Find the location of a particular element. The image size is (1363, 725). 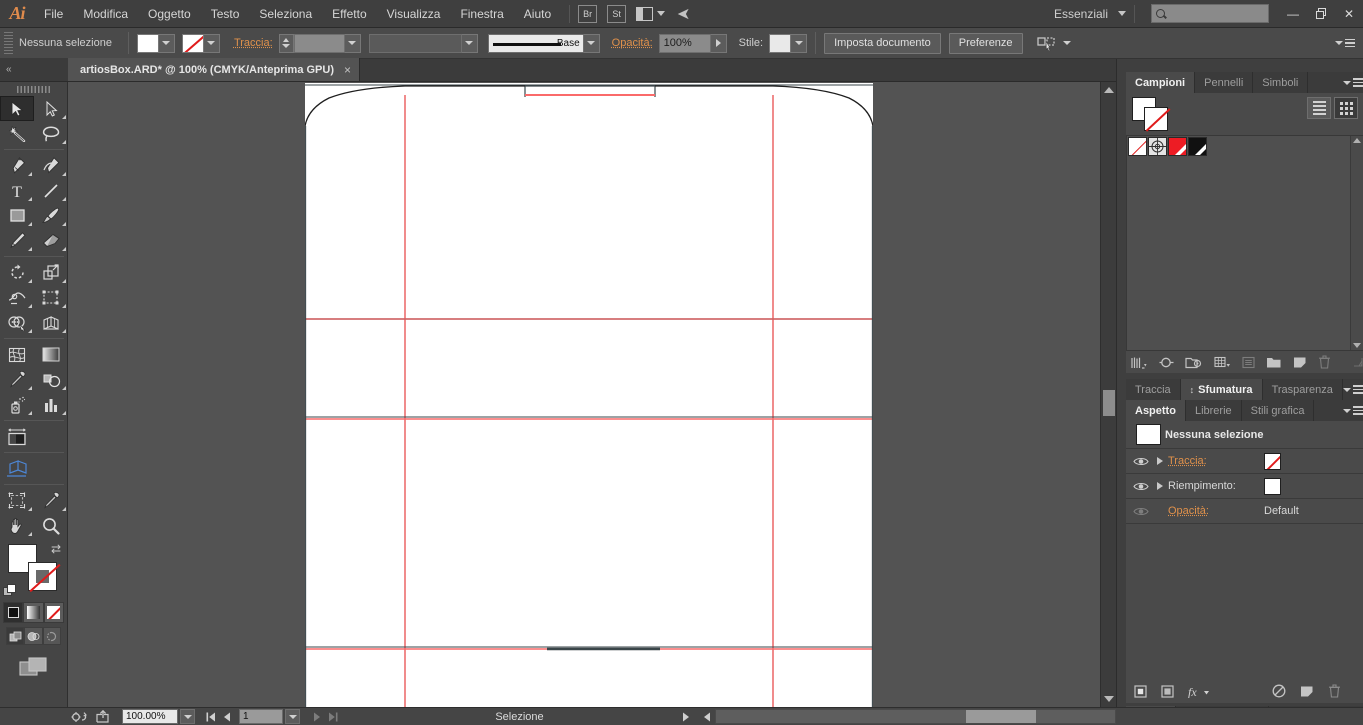

width-tool is located at coordinates (17, 297).